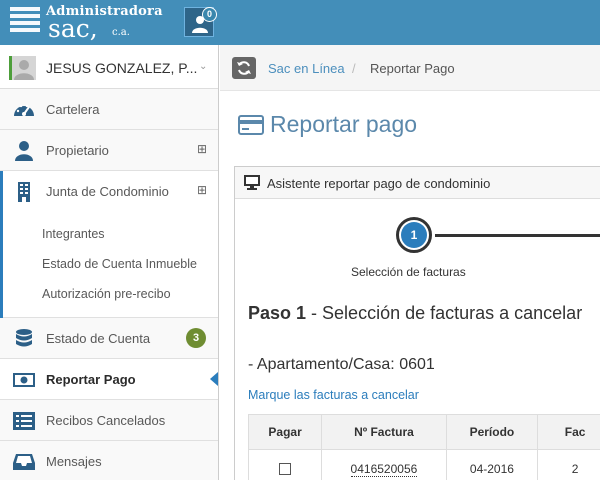 The width and height of the screenshot is (600, 480). I want to click on sidebar-item-estado-cuenta: Estado de Cuenta 3, so click(109, 338).